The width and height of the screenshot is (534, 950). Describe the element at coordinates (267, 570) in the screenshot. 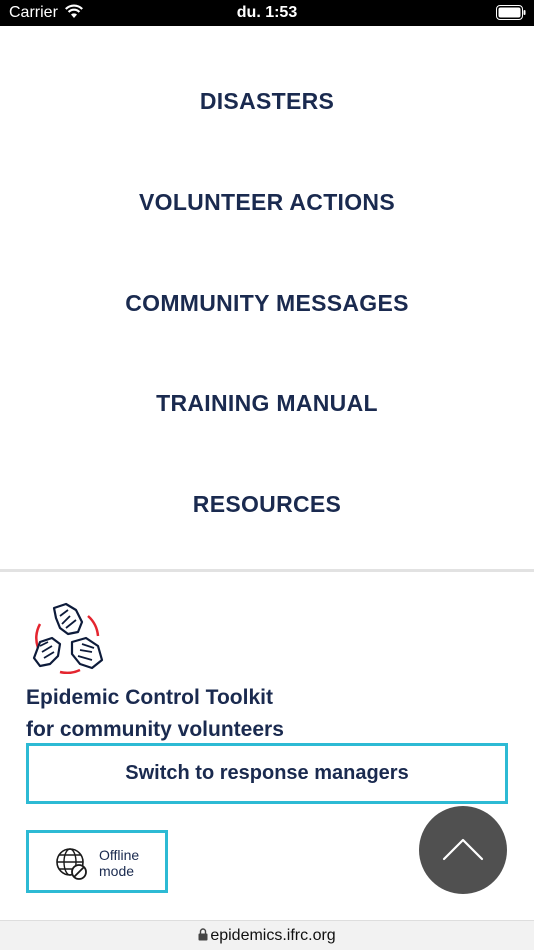

I see `section-divider` at that location.